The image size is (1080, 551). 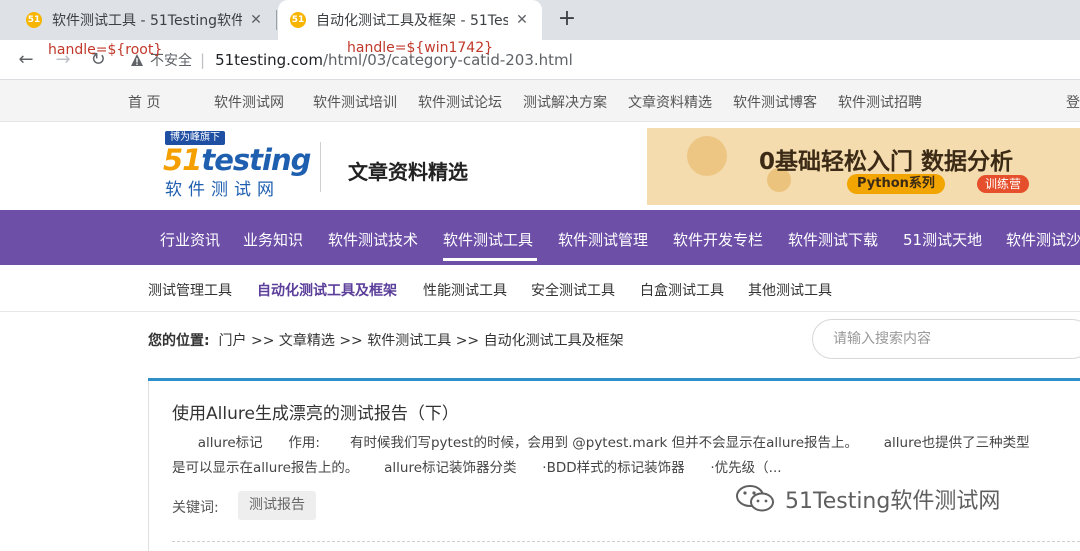 What do you see at coordinates (755, 498) in the screenshot?
I see `wechat-icon` at bounding box center [755, 498].